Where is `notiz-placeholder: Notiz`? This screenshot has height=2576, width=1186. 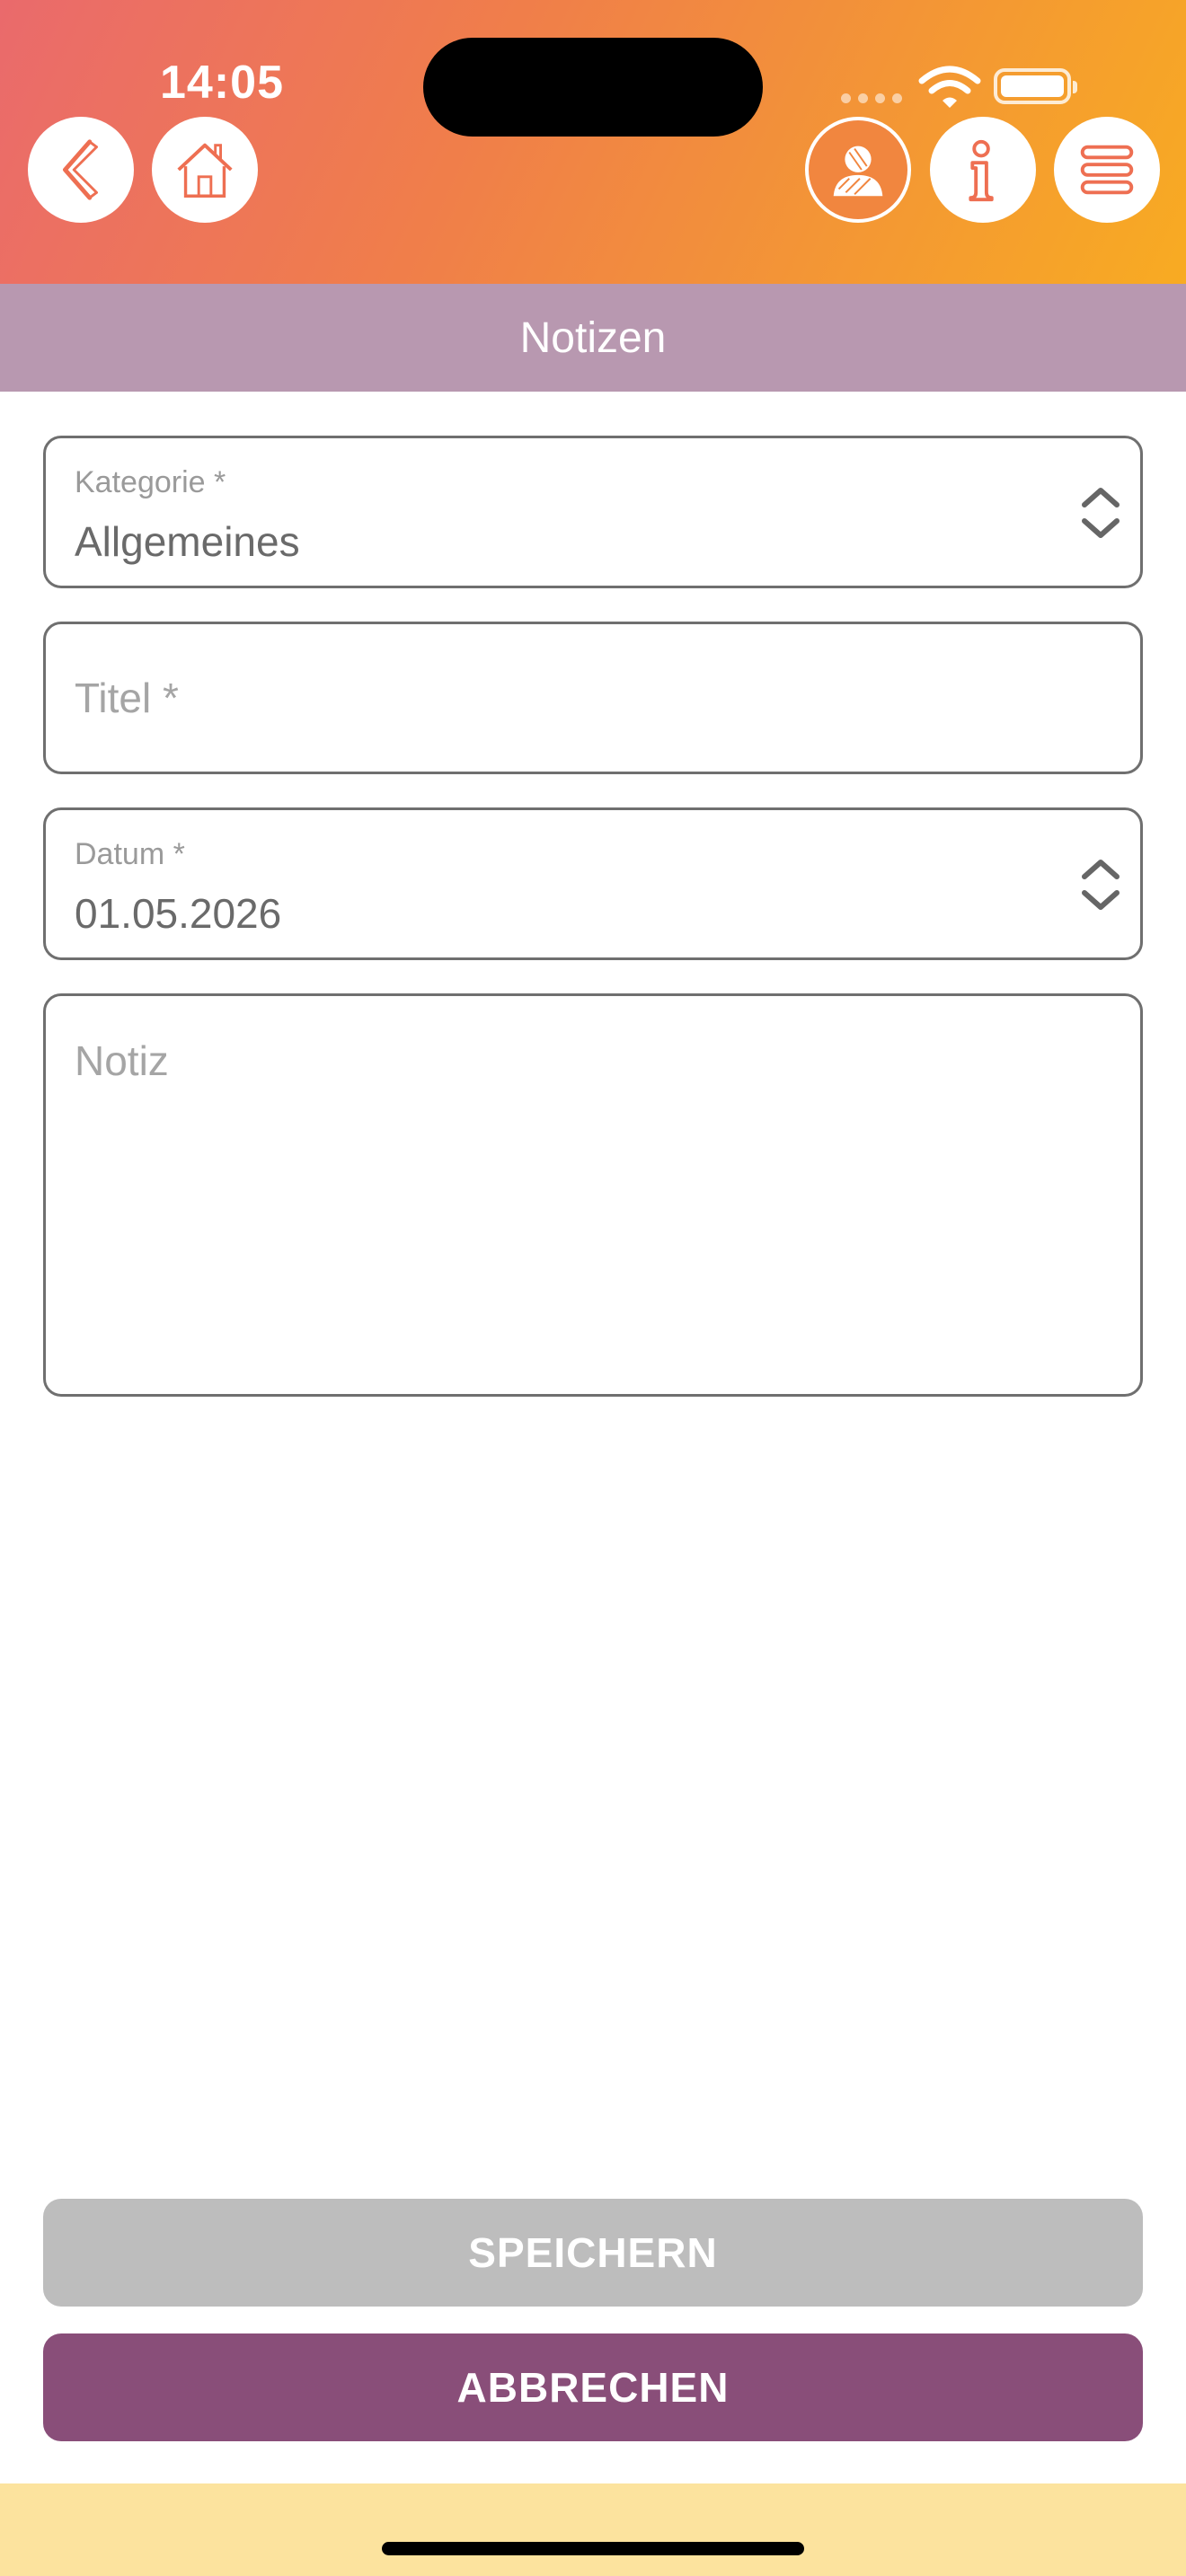
notiz-placeholder: Notiz is located at coordinates (122, 1060).